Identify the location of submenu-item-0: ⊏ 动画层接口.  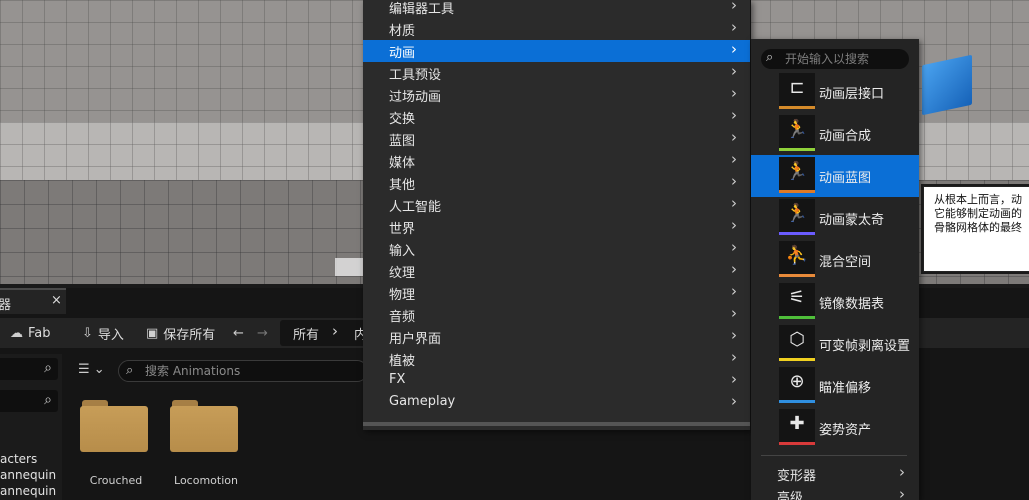
(835, 92).